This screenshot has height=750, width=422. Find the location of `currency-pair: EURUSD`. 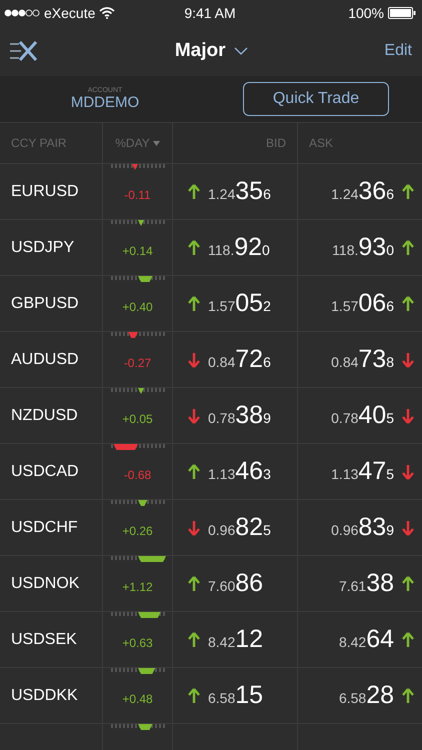

currency-pair: EURUSD is located at coordinates (45, 191).